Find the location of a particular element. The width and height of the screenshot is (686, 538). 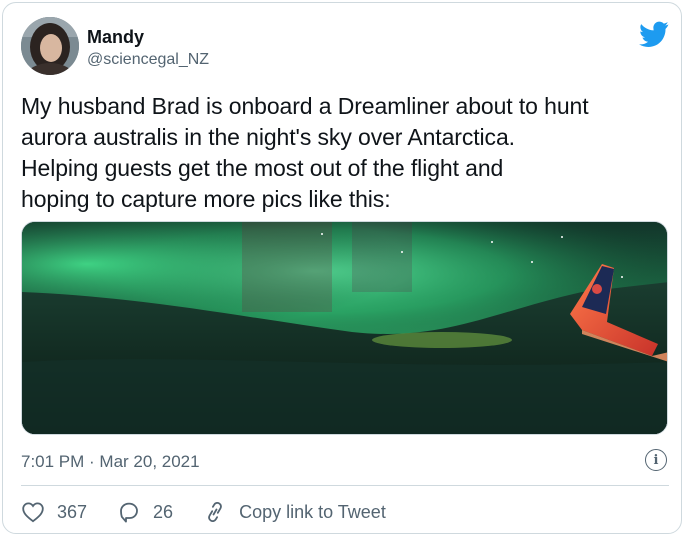

reply-icon is located at coordinates (129, 512).